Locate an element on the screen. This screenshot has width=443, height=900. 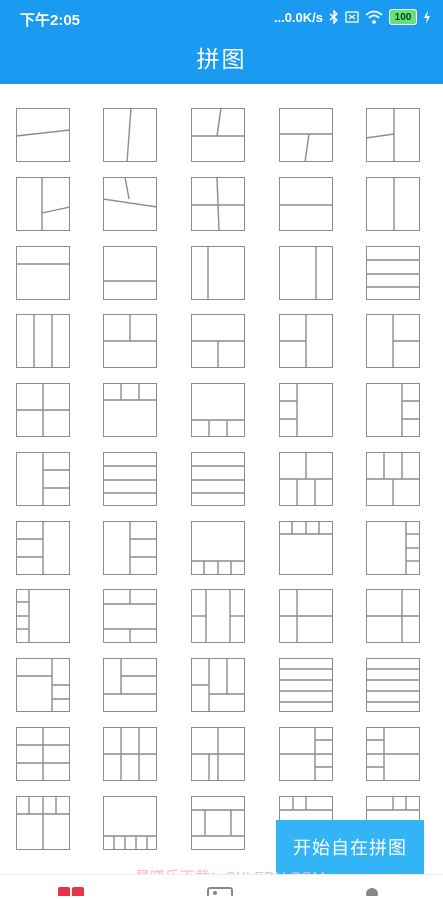
status-bar: 下午2:05 ...0.0K/s 100 is located at coordinates (221, 17).